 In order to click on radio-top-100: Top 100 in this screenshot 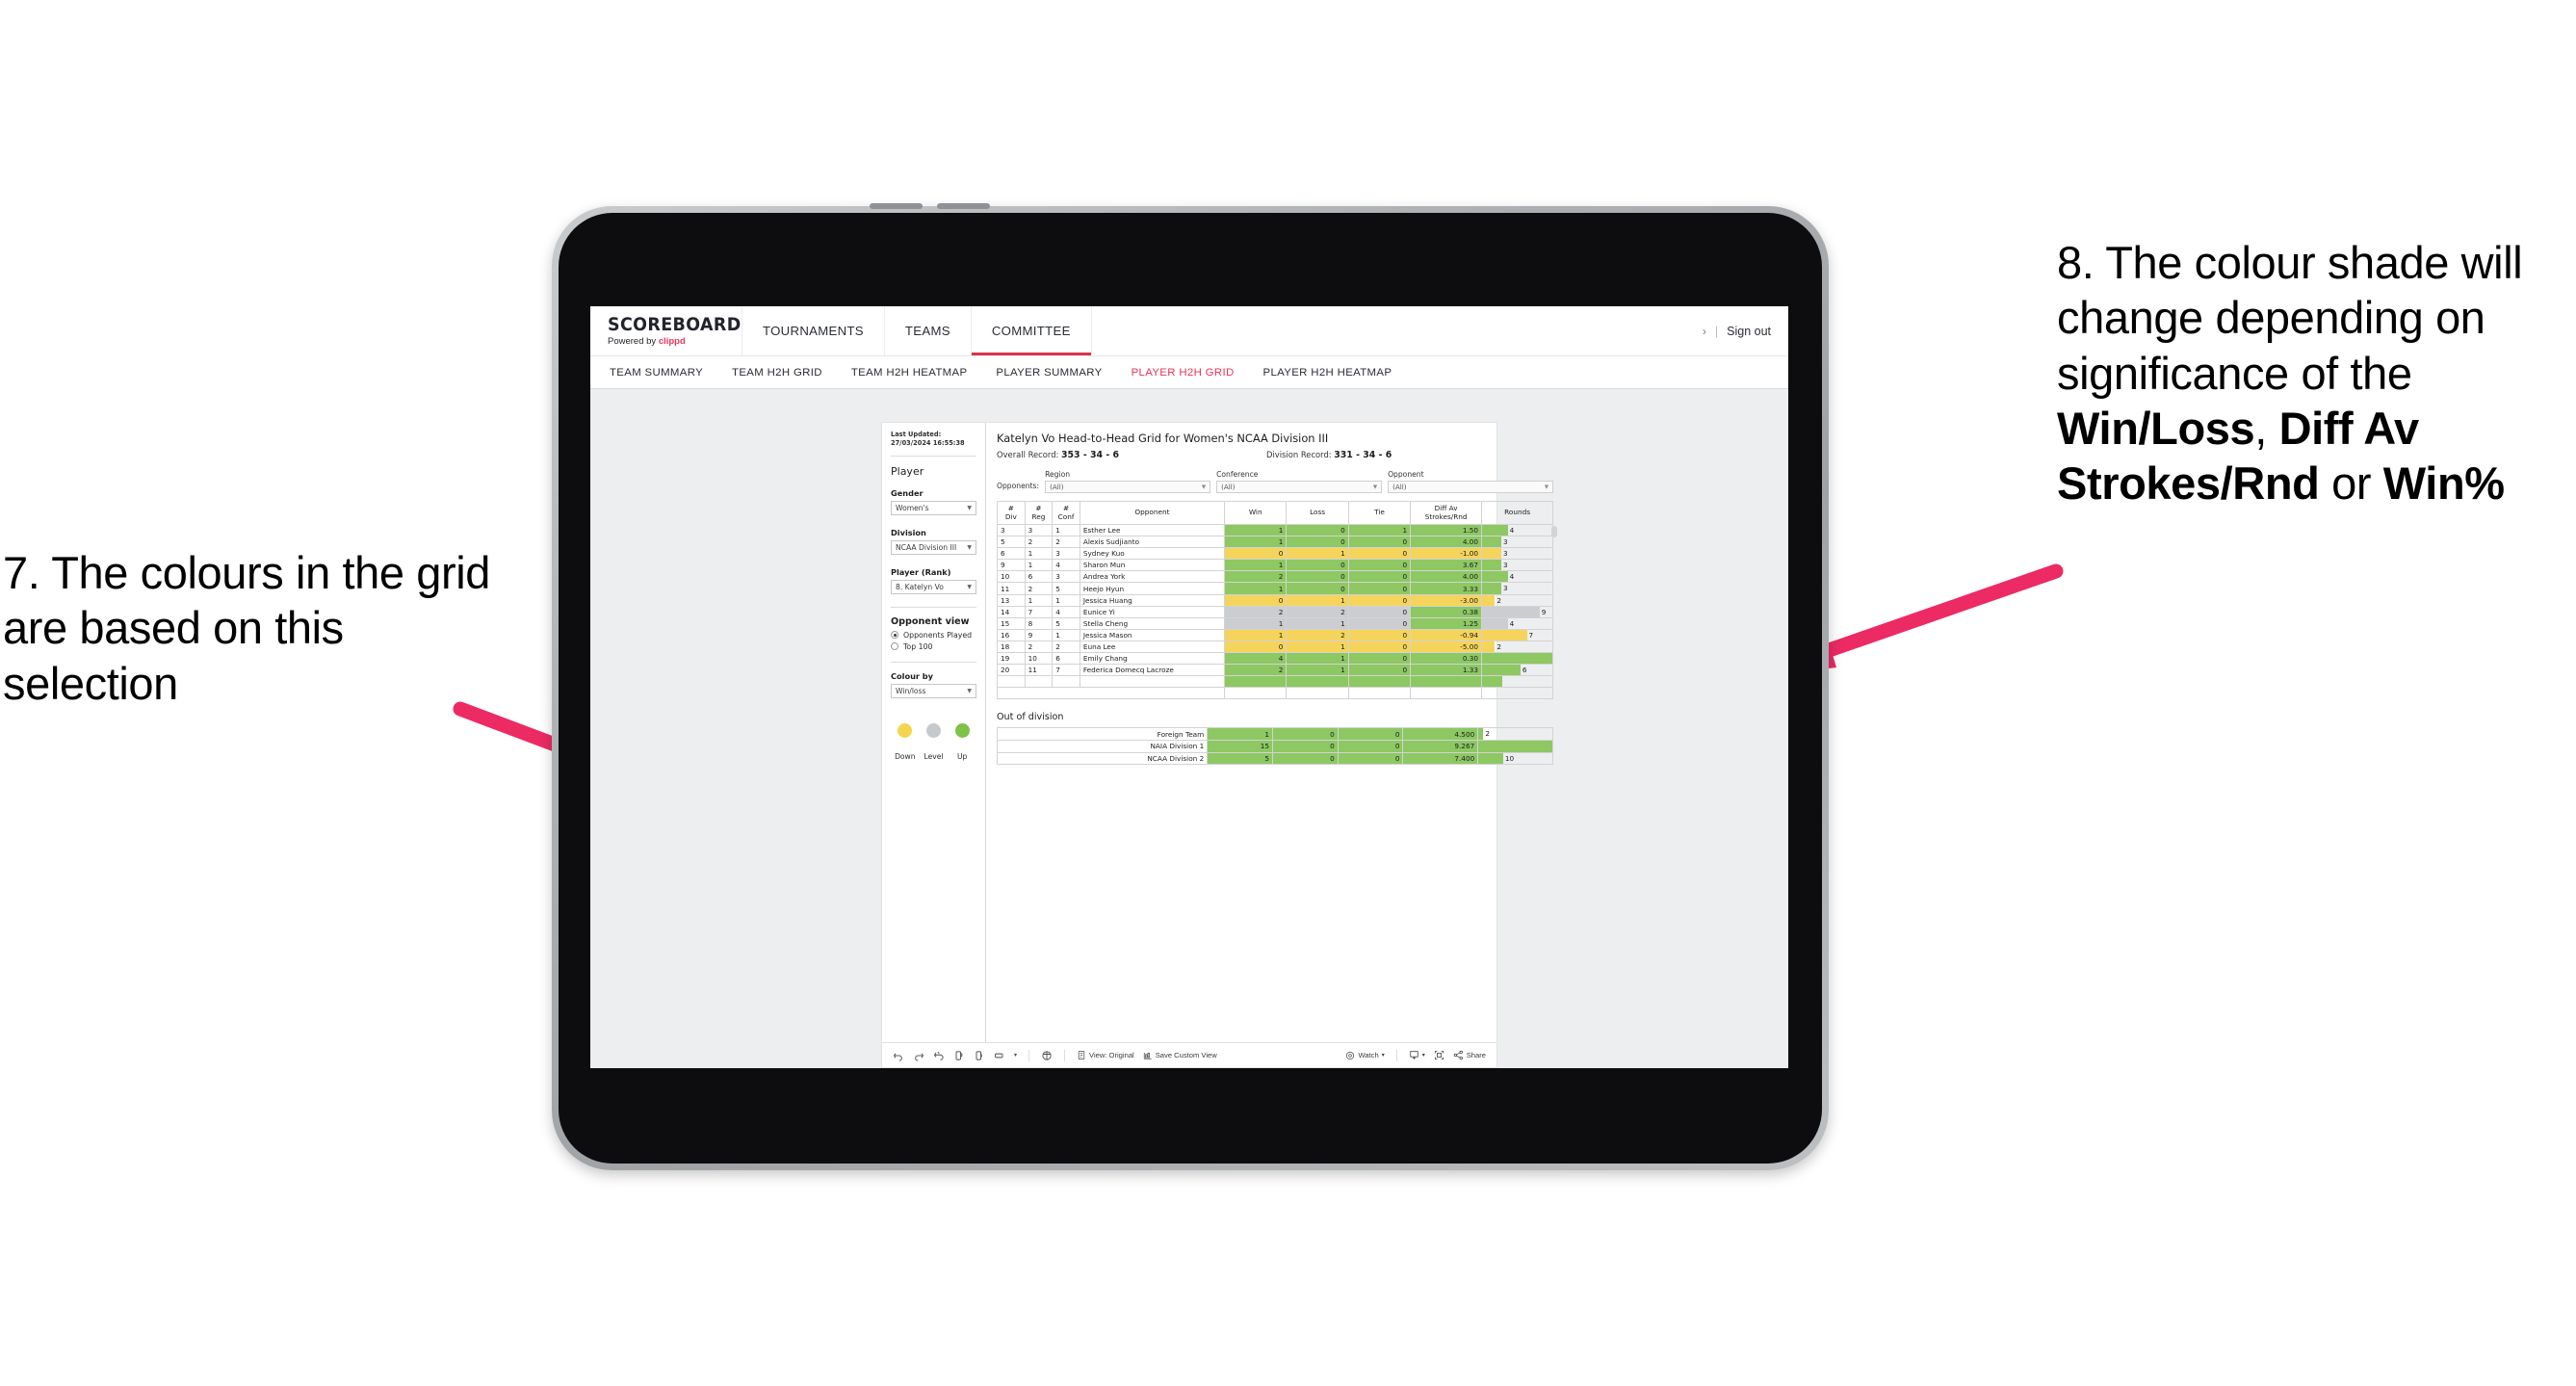, I will do `click(933, 646)`.